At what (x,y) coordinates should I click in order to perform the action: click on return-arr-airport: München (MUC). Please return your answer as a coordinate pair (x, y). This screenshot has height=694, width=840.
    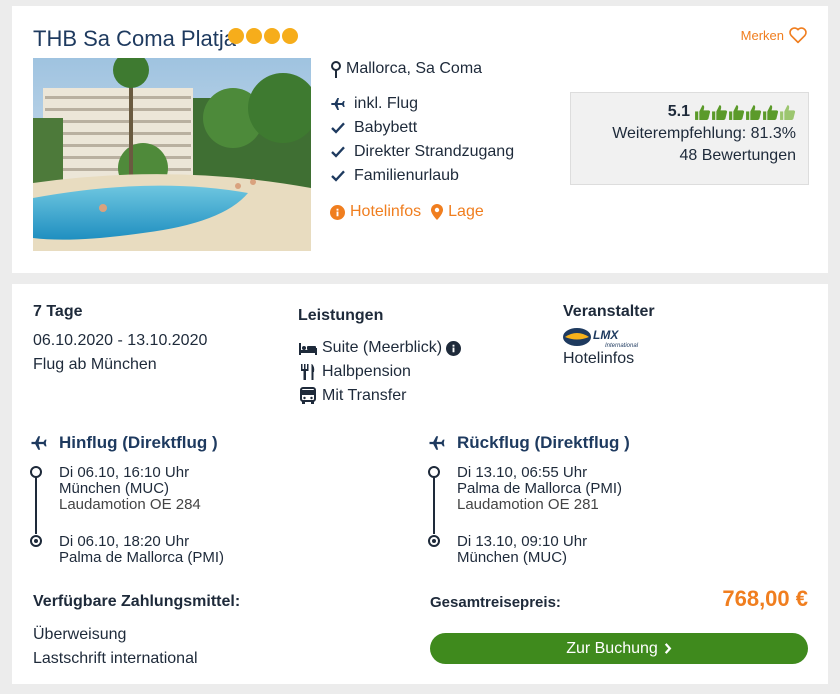
    Looking at the image, I should click on (512, 557).